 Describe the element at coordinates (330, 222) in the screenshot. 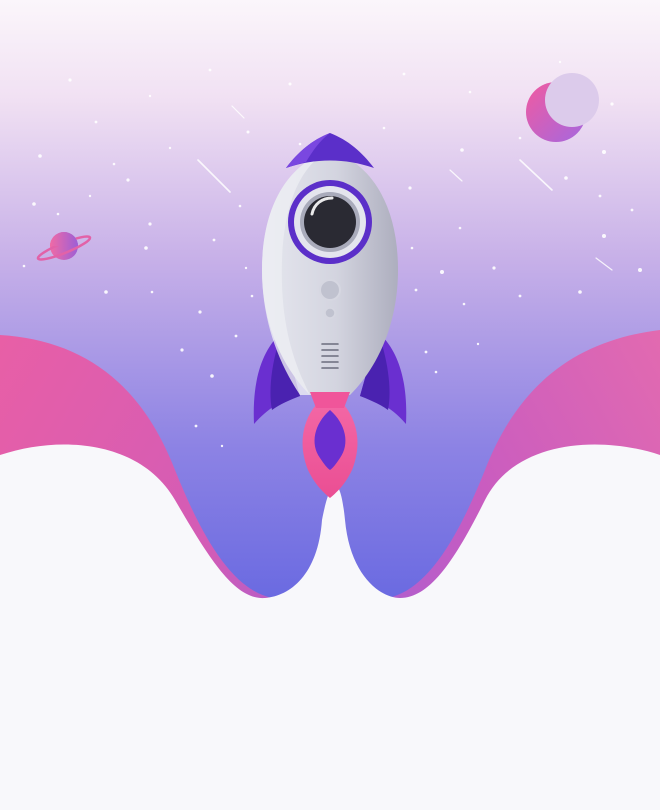

I see `rocket-porthole` at that location.